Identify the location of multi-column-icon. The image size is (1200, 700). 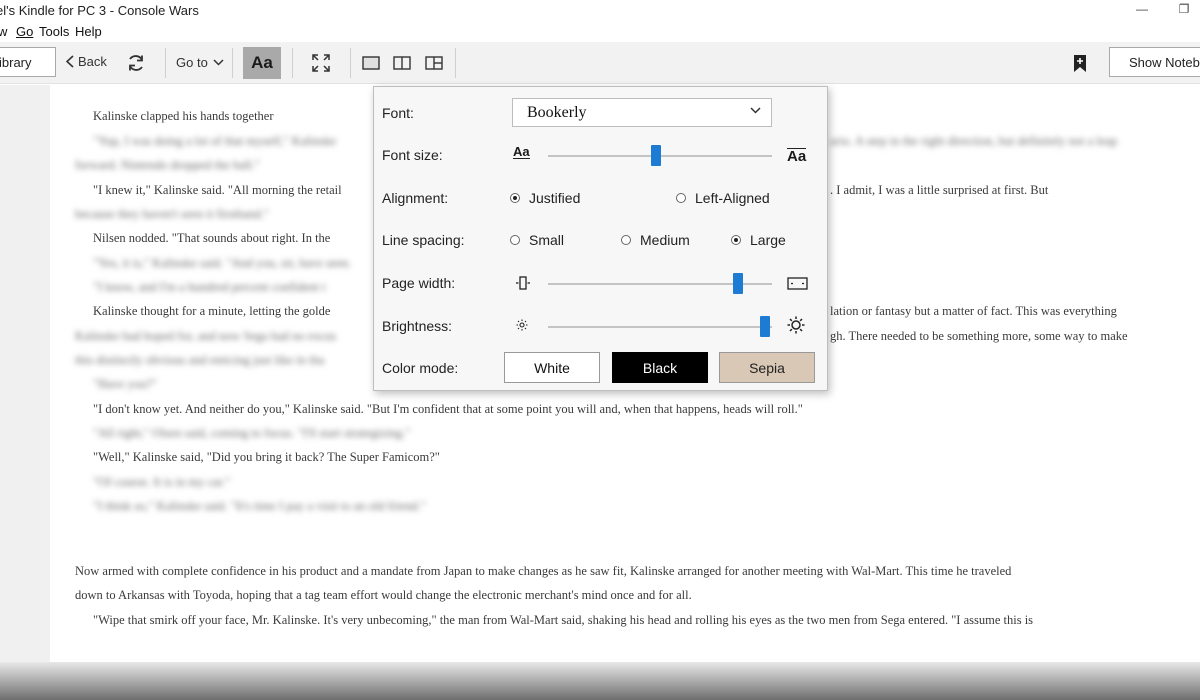
(434, 63).